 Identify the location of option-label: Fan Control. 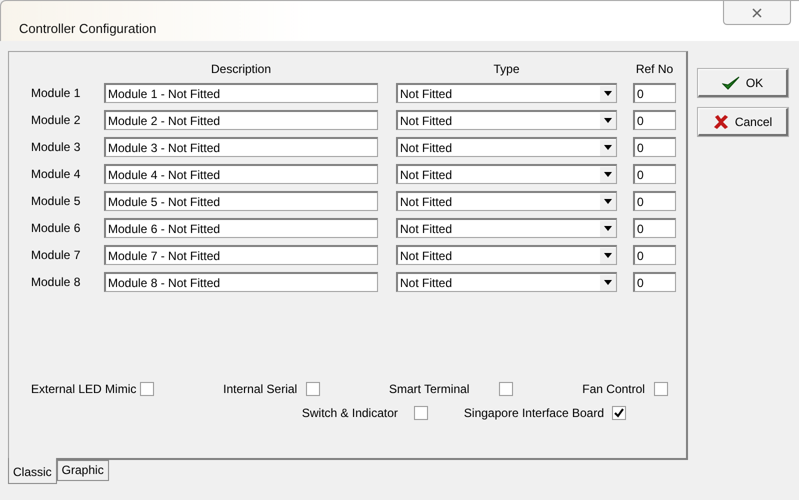
(613, 389).